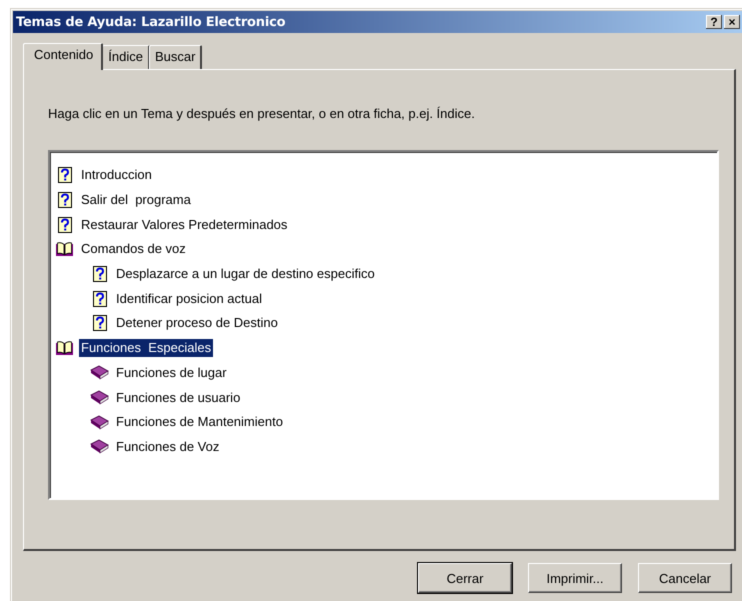 The width and height of the screenshot is (742, 601). I want to click on topic-item: Desplazarce a un lugar de destino especifico, so click(245, 274).